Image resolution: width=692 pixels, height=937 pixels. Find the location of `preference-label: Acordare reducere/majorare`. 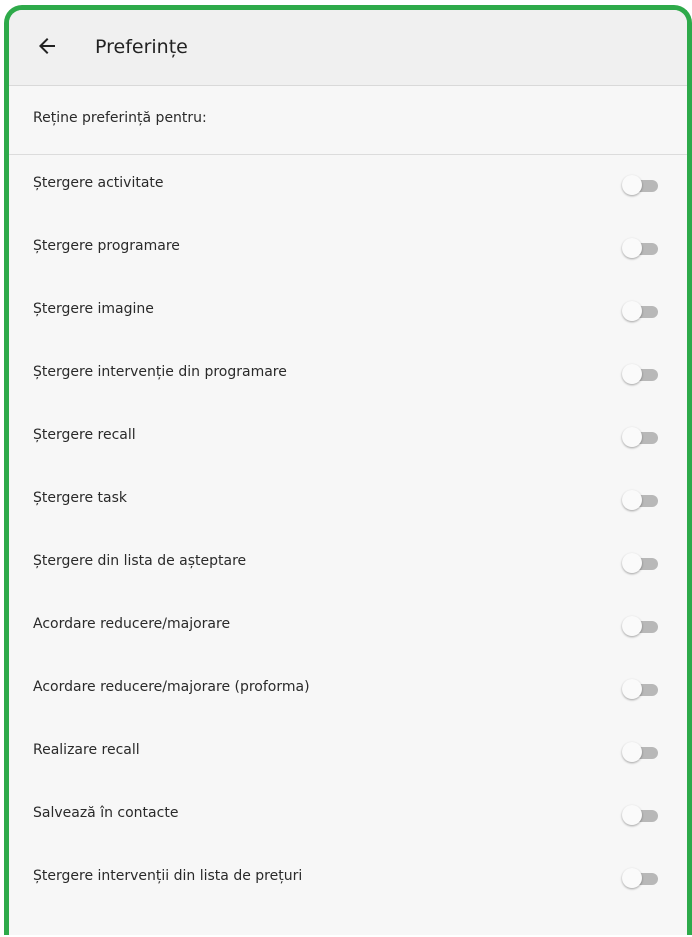

preference-label: Acordare reducere/majorare is located at coordinates (132, 624).